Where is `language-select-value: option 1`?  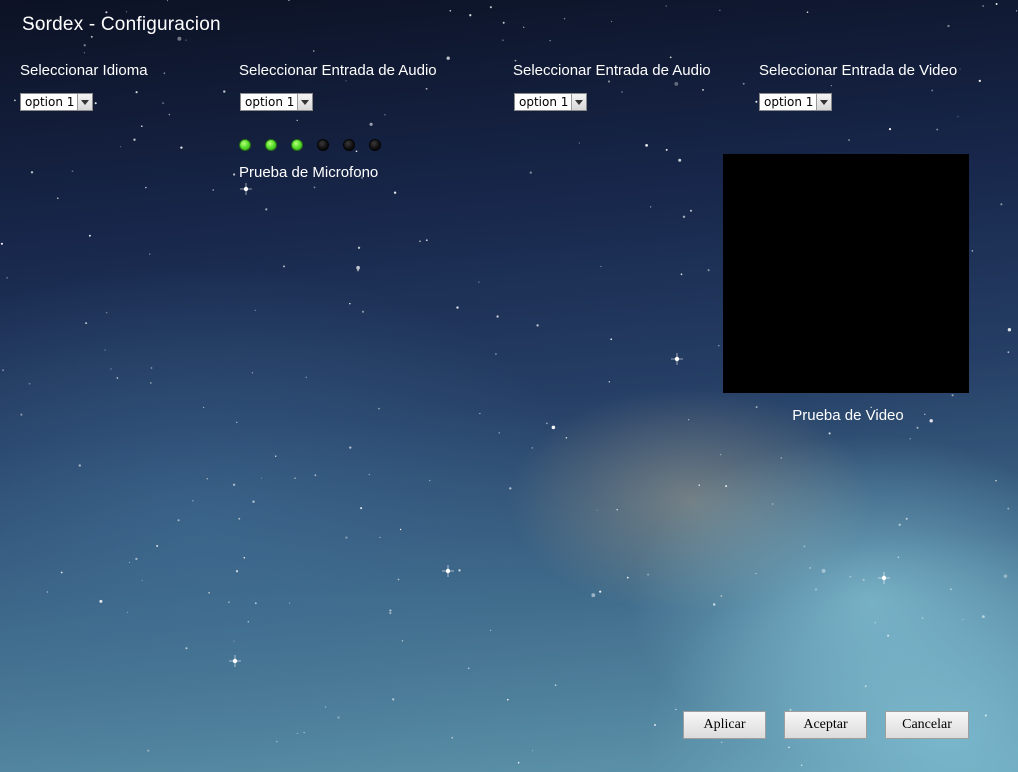
language-select-value: option 1 is located at coordinates (50, 102).